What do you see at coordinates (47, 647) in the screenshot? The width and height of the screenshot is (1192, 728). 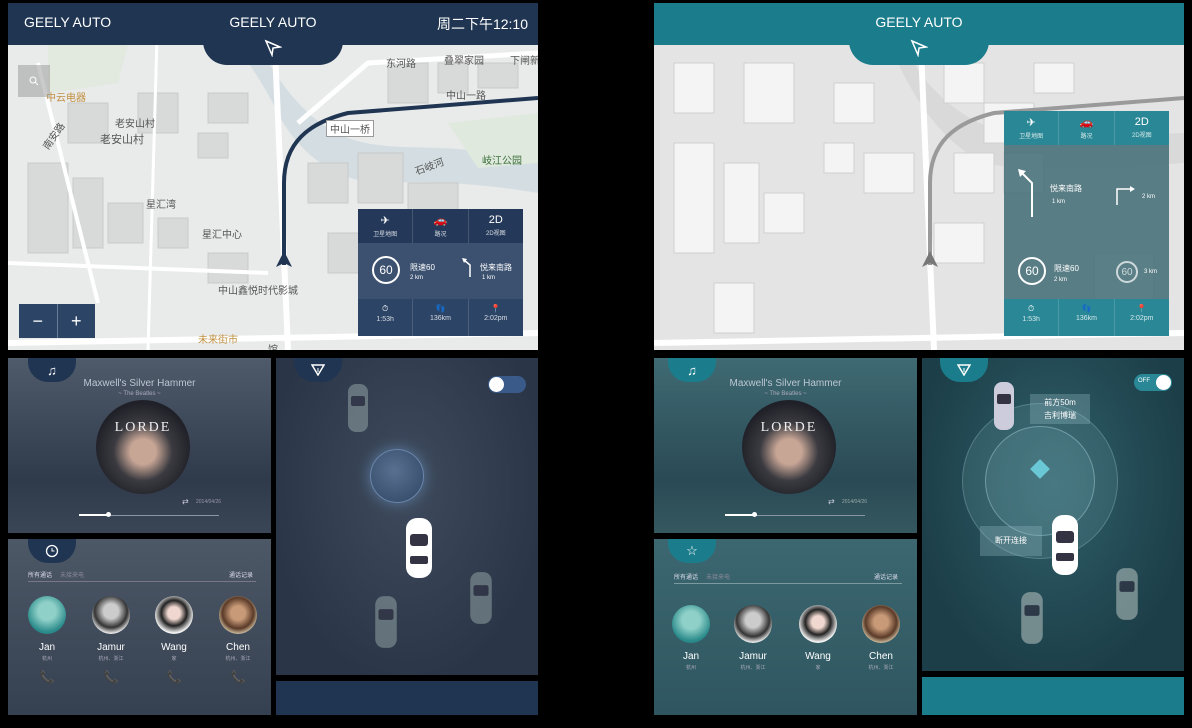 I see `contact-name: Jan` at bounding box center [47, 647].